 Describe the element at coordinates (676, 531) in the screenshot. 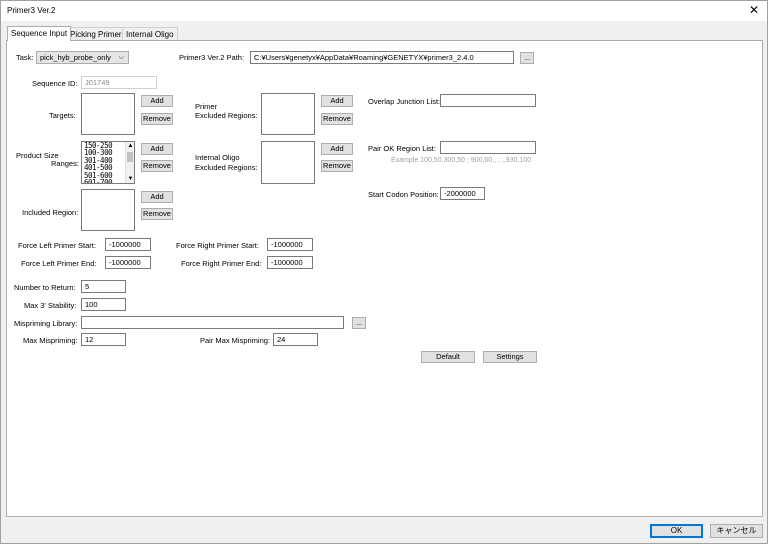

I see `ok-button: OK` at that location.